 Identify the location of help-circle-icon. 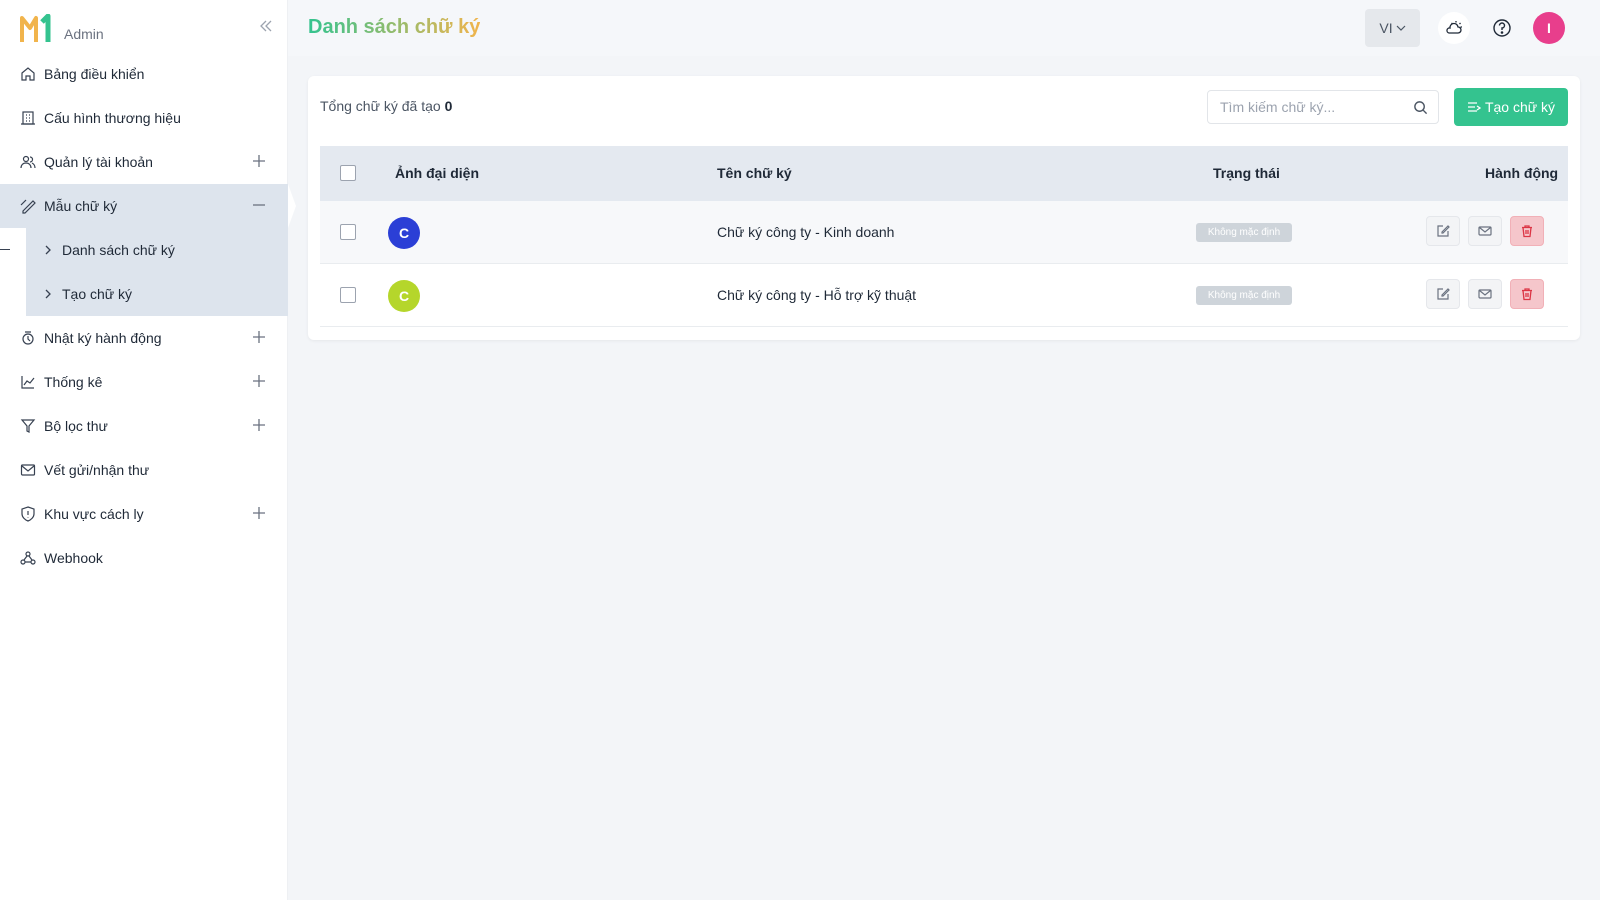
(1502, 28).